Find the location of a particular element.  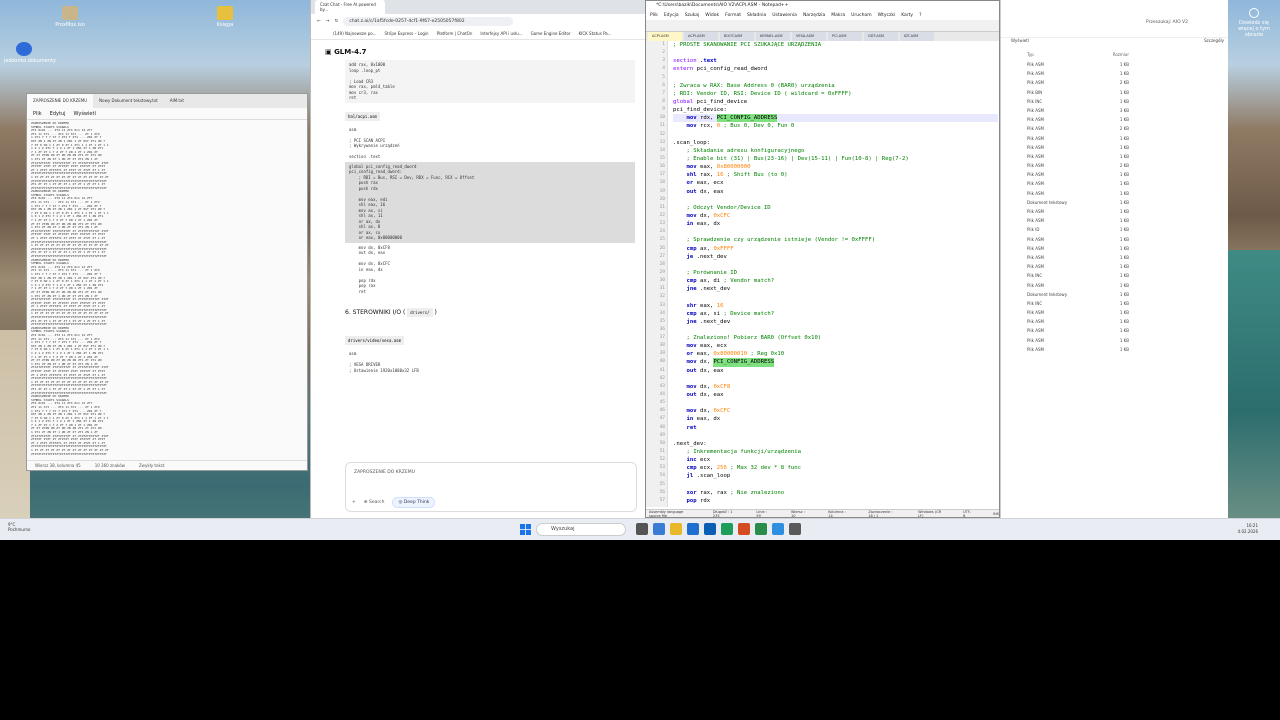

widgets-icon is located at coordinates (659, 529).